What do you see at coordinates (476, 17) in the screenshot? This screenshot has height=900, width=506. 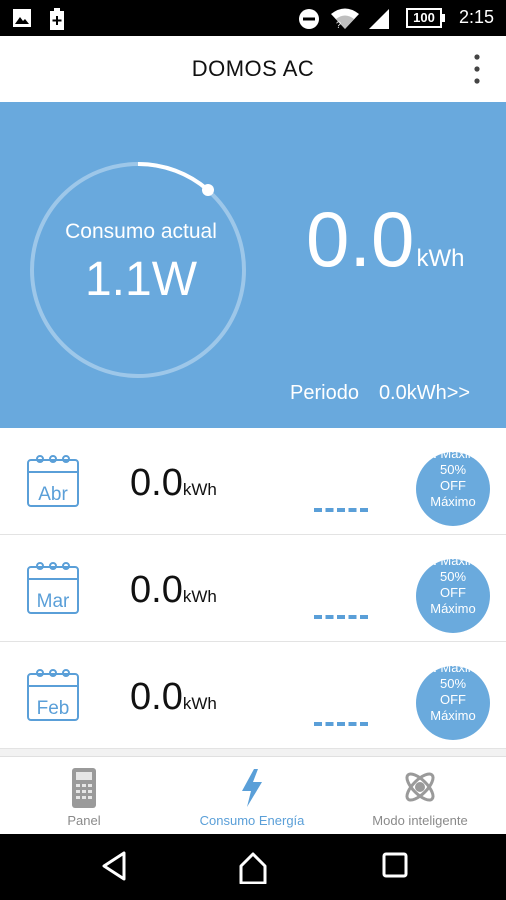 I see `clock: 2:15` at bounding box center [476, 17].